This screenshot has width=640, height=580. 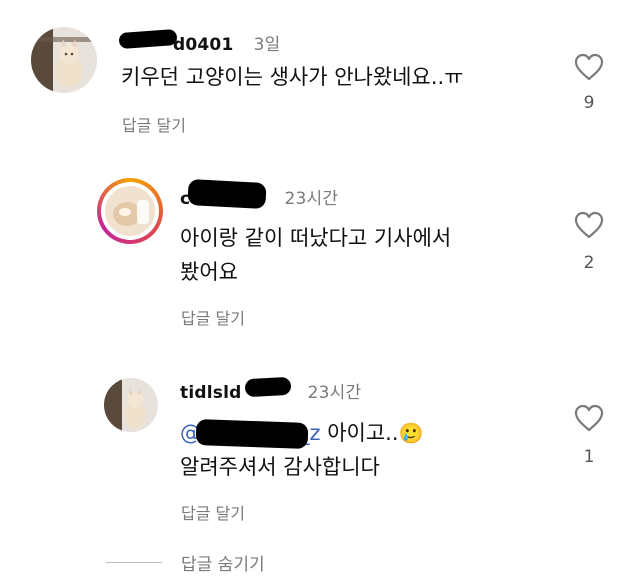 What do you see at coordinates (311, 199) in the screenshot?
I see `comment-2-time: 23시간` at bounding box center [311, 199].